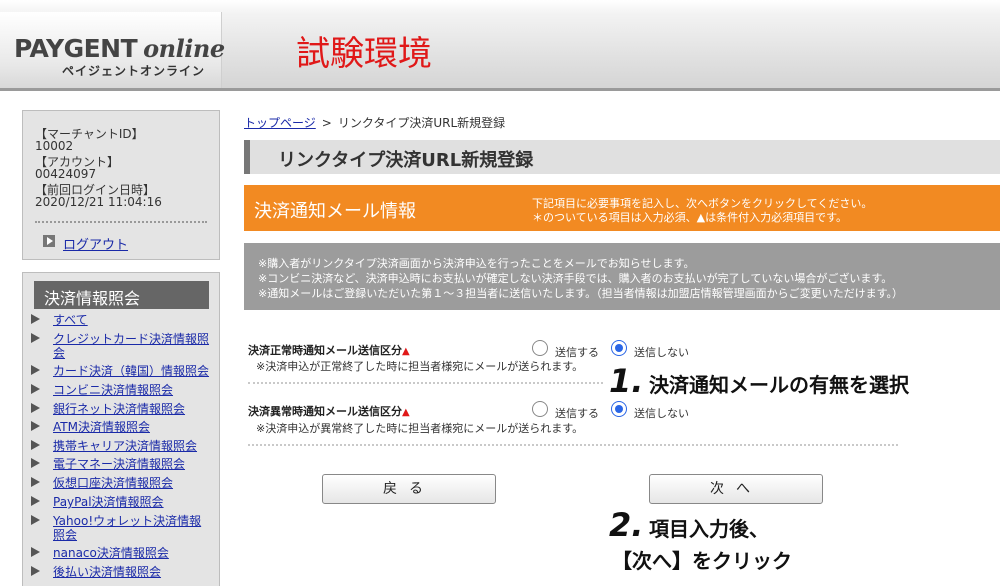  I want to click on section-title: 決済通知メール情報, so click(335, 211).